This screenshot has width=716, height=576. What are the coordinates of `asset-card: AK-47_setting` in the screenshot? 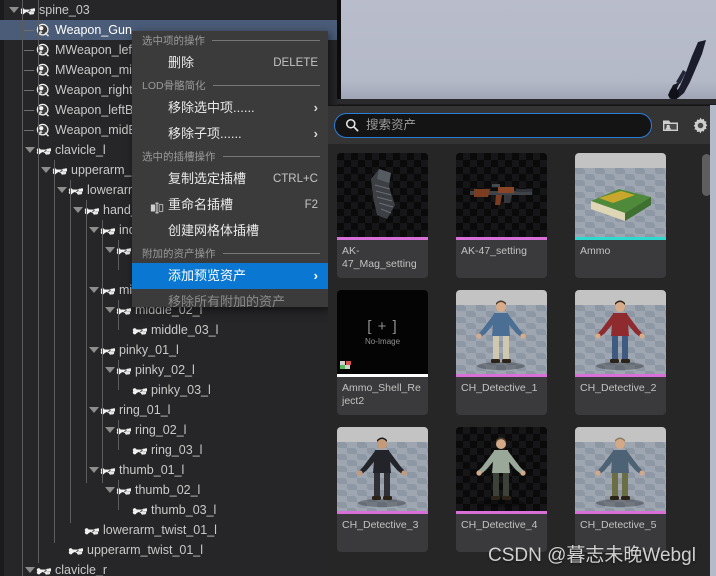 It's located at (501, 215).